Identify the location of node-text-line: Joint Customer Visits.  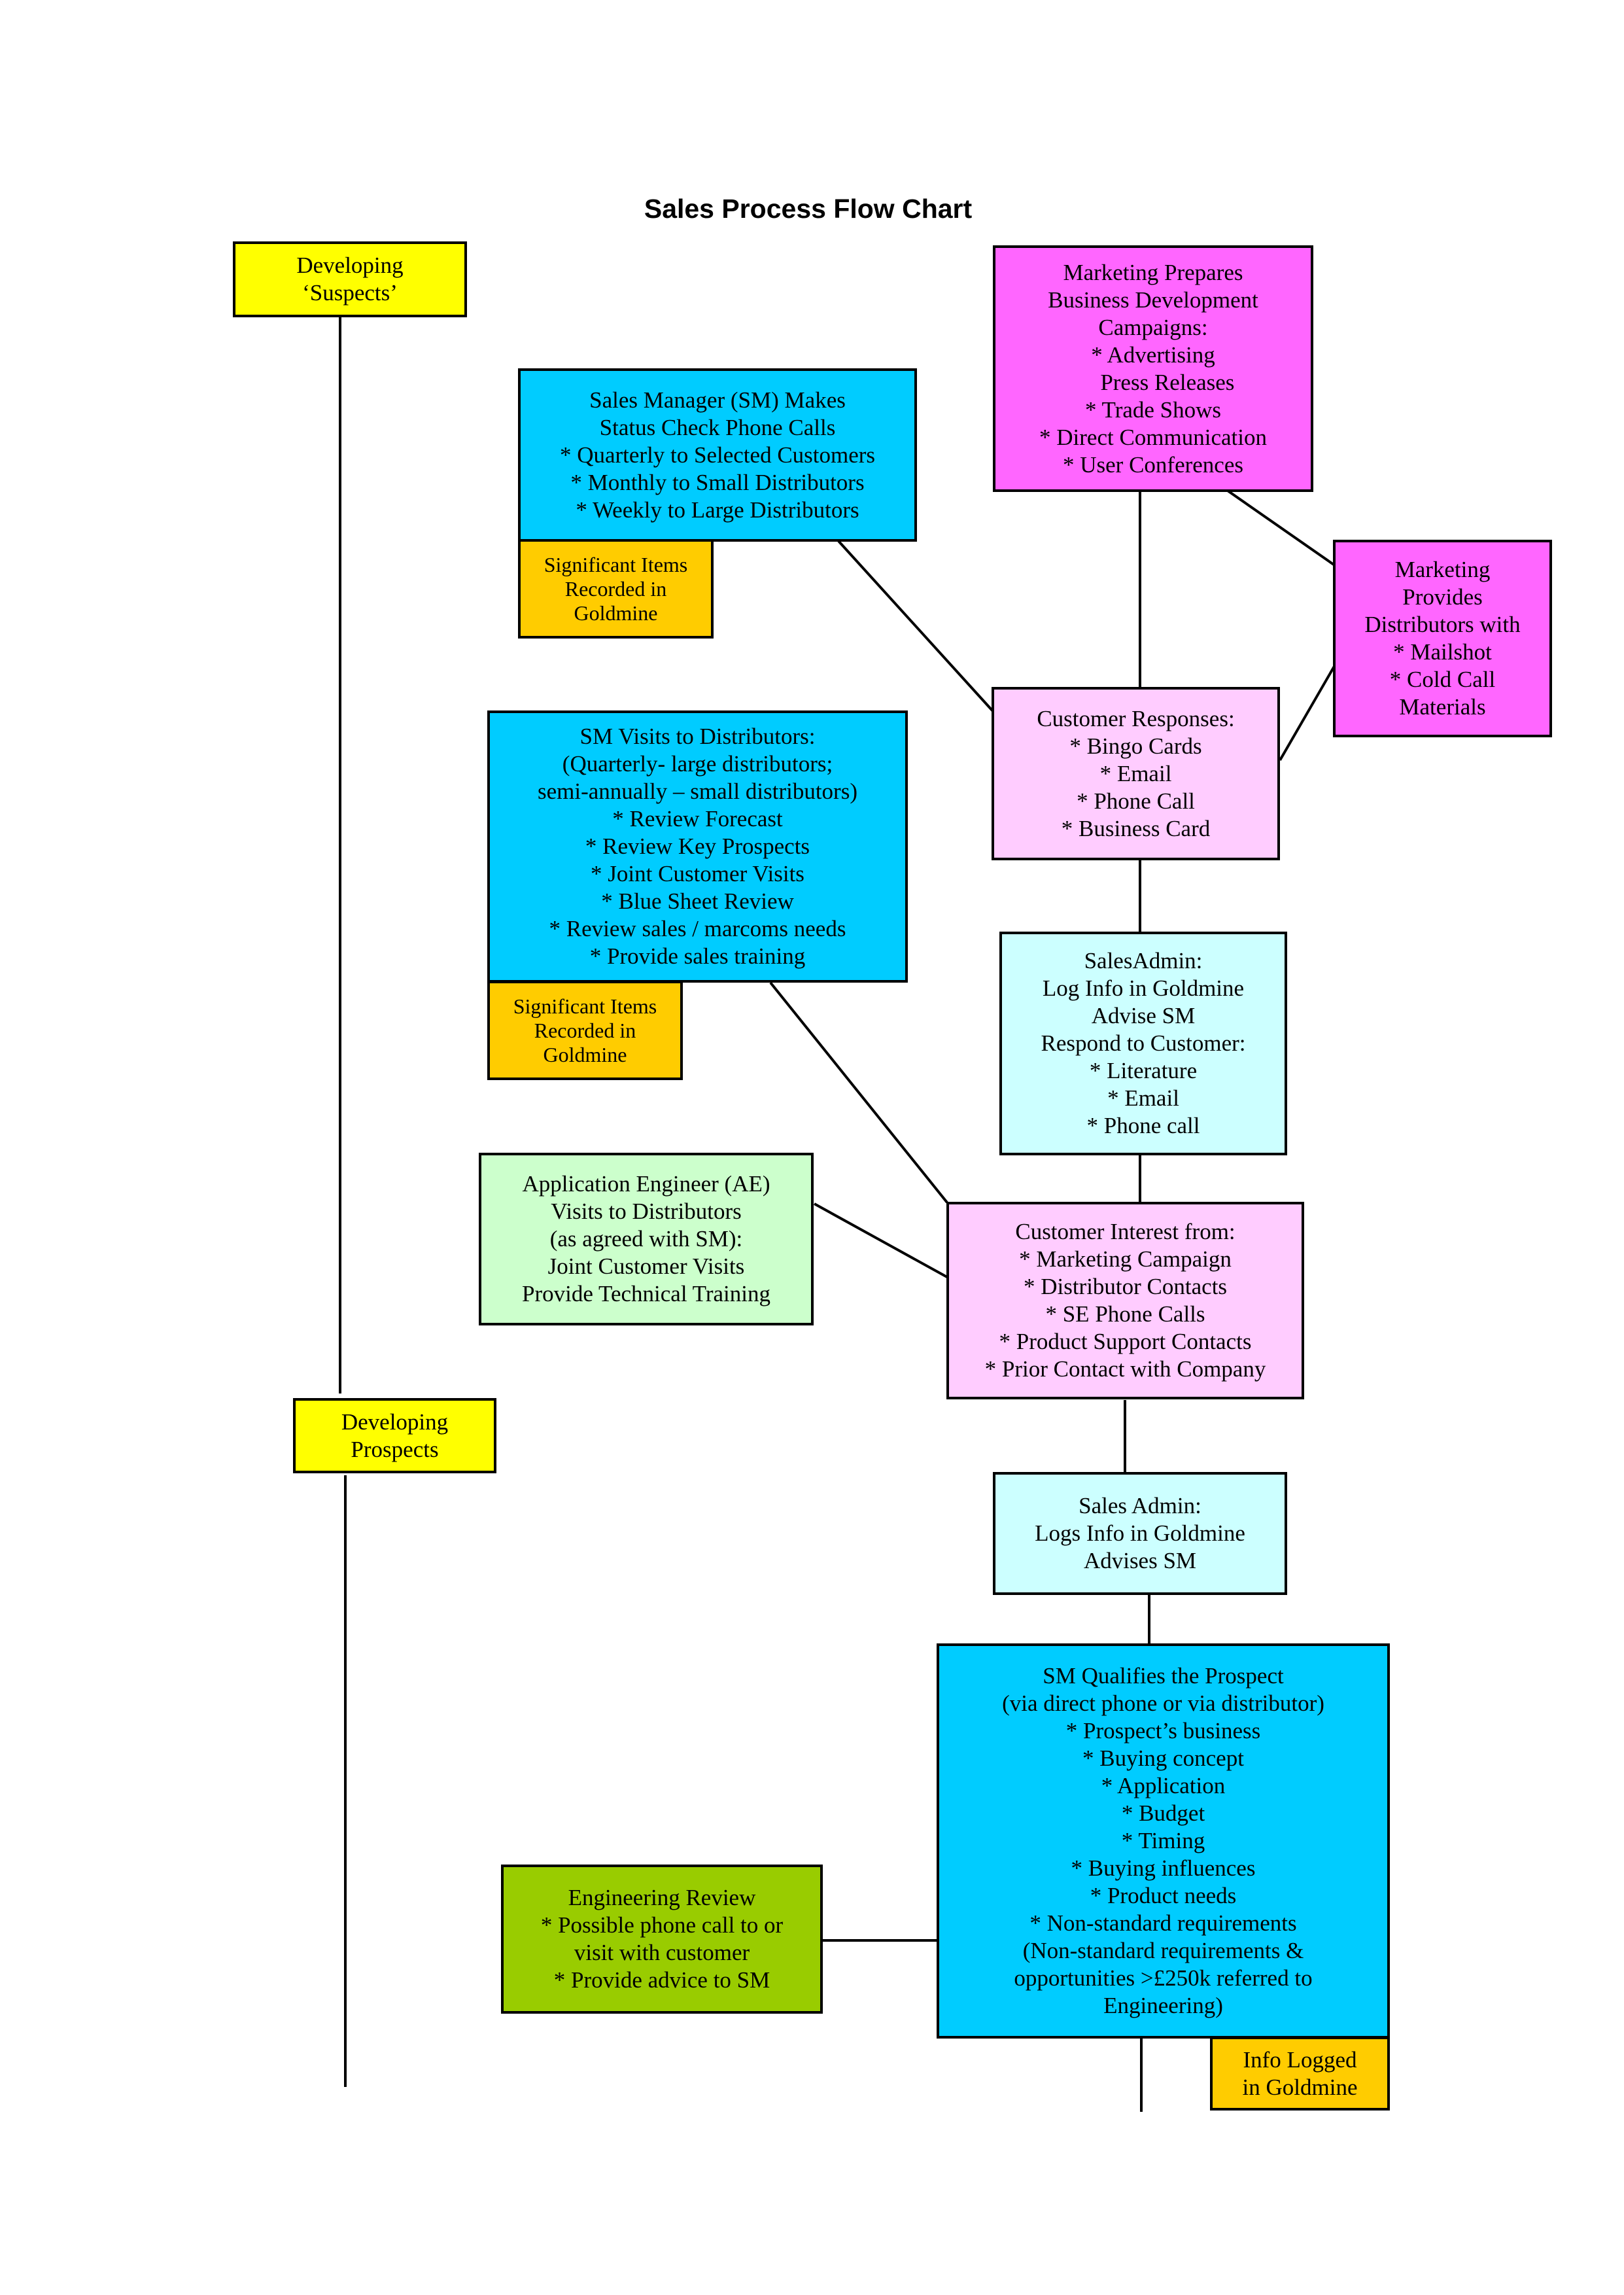
(646, 1266).